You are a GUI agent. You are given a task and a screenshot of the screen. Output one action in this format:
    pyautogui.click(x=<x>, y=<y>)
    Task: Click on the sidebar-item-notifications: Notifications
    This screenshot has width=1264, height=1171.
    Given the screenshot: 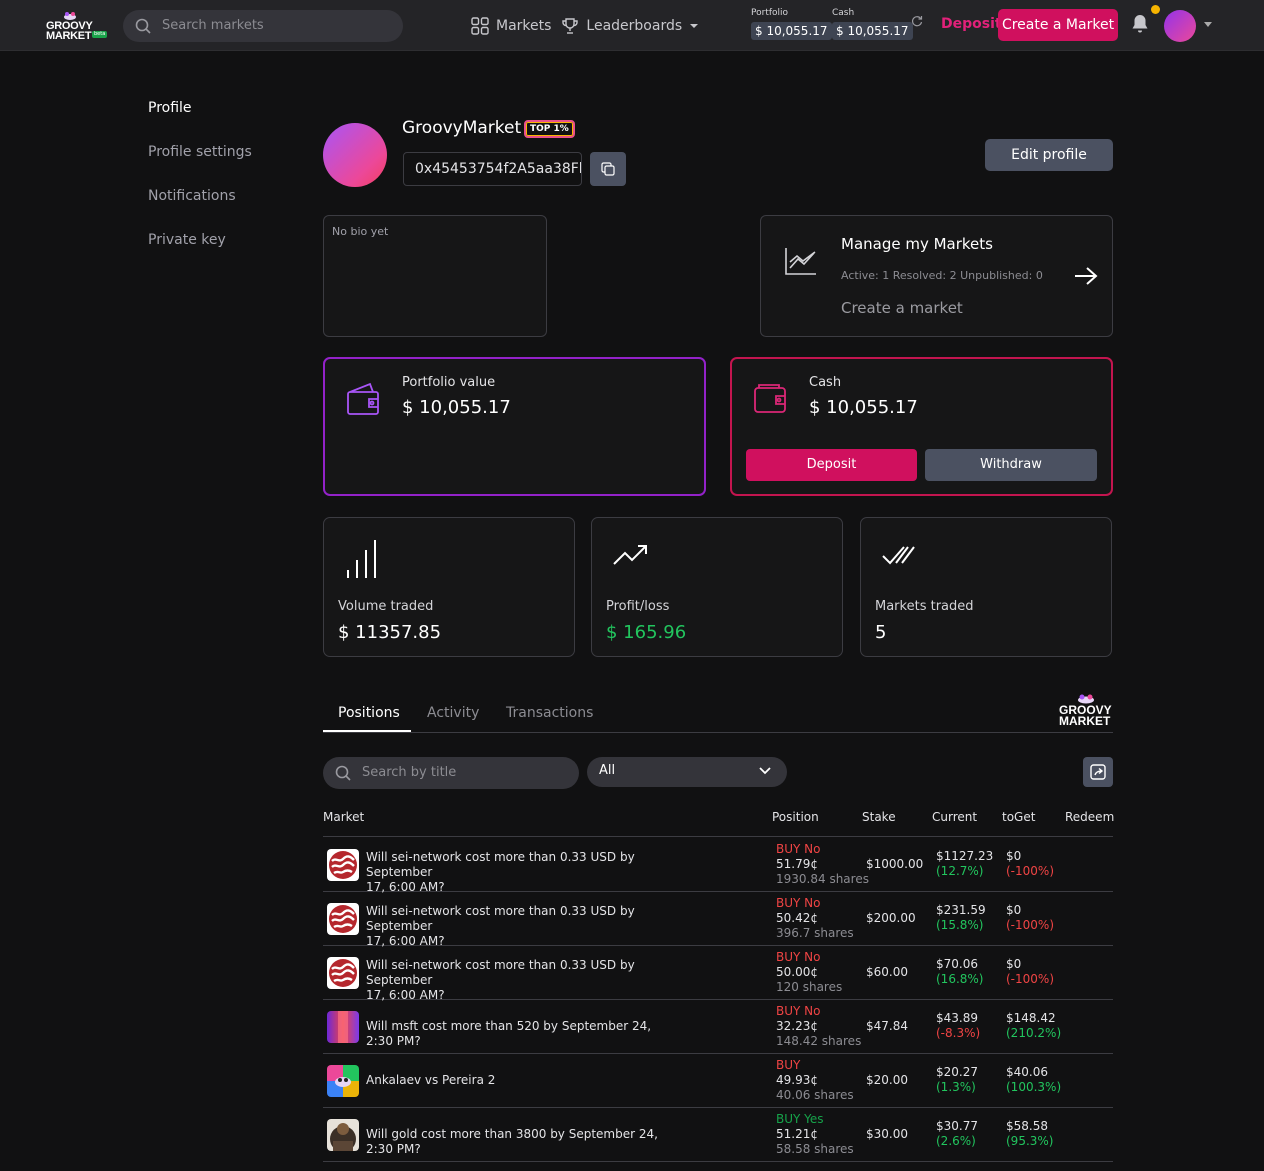 What is the action you would take?
    pyautogui.click(x=200, y=210)
    